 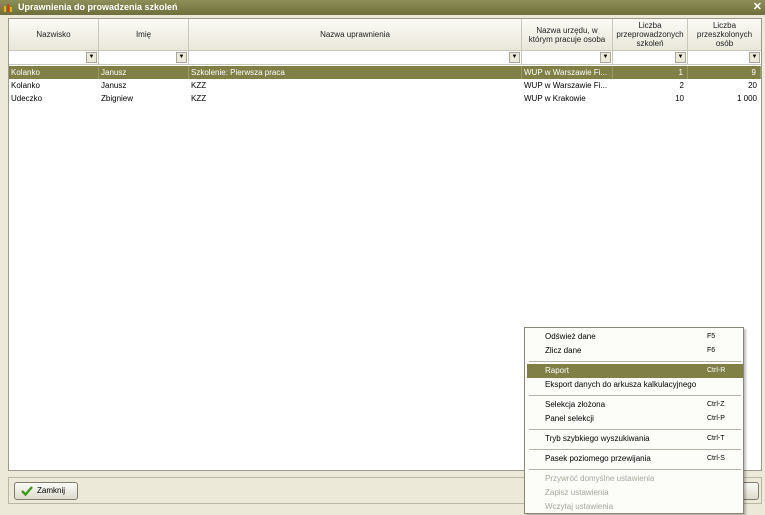 I want to click on cell-nazwisko: Udeczko, so click(x=27, y=98).